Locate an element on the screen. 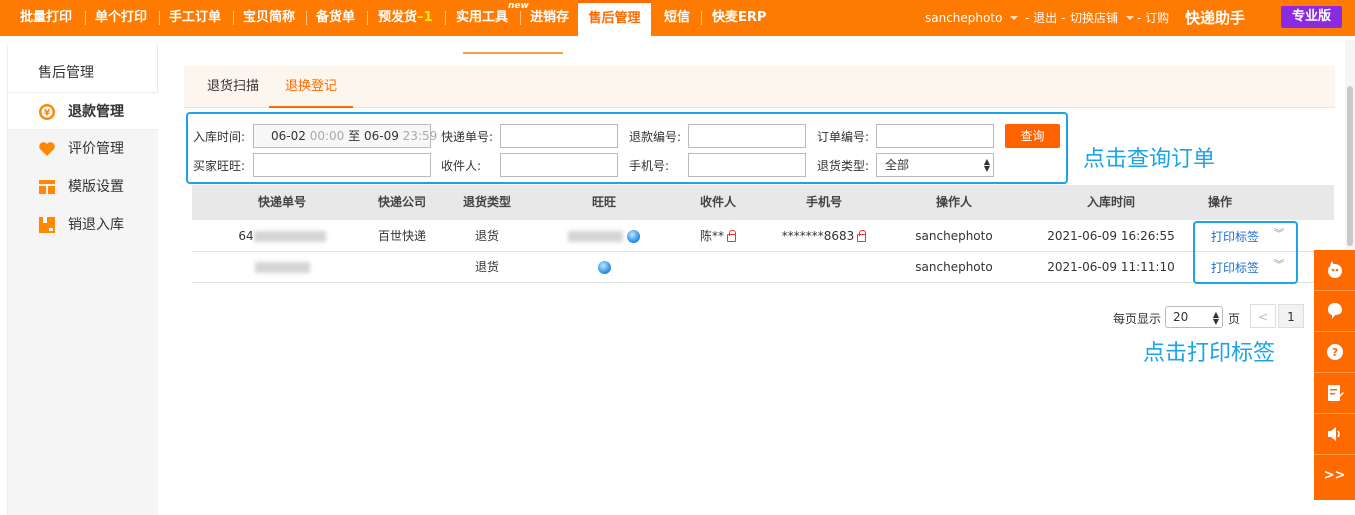  refund-no-label: 退款编号: is located at coordinates (655, 137).